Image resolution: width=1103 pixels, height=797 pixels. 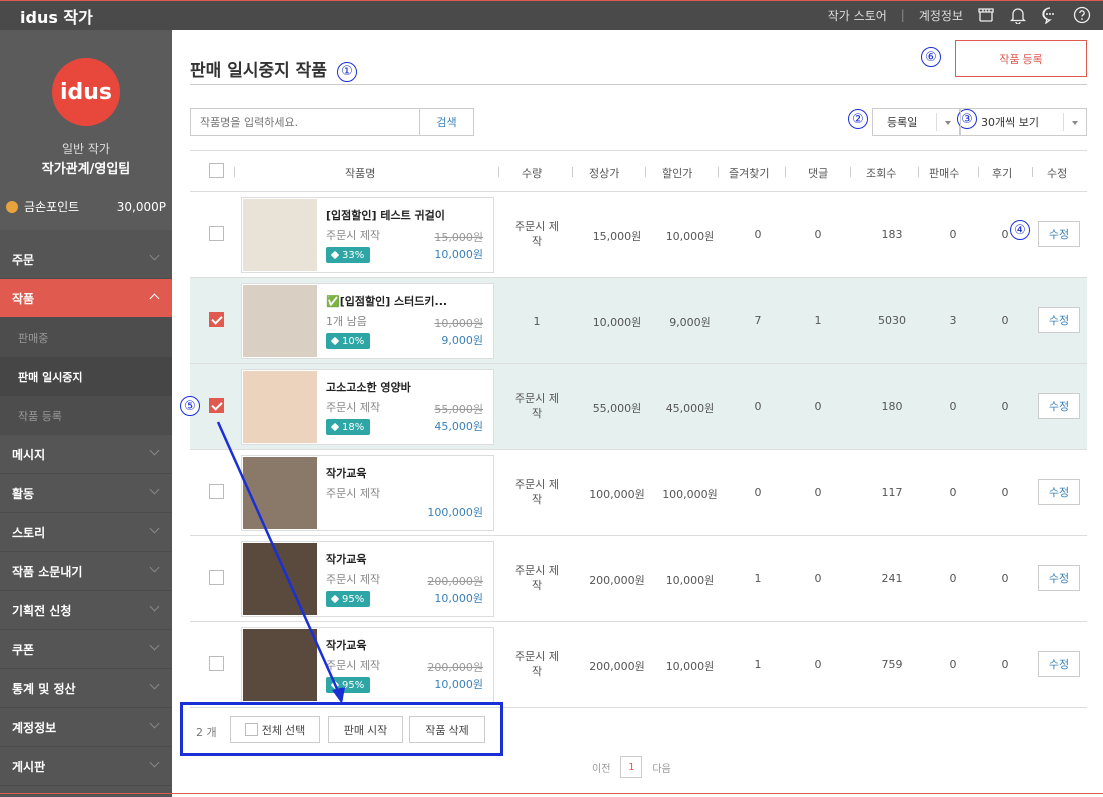 What do you see at coordinates (86, 337) in the screenshot?
I see `sidebar-subitem: 판매중` at bounding box center [86, 337].